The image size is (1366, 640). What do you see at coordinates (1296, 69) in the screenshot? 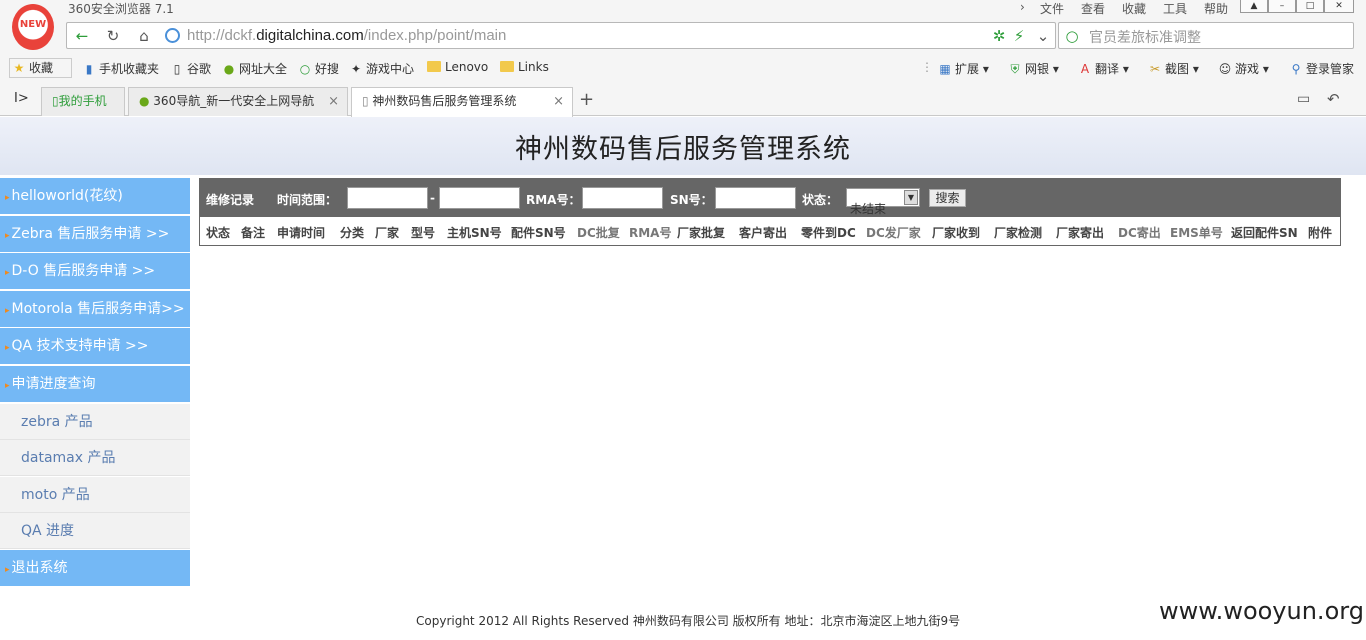
I see `user-icon: ⚲` at bounding box center [1296, 69].